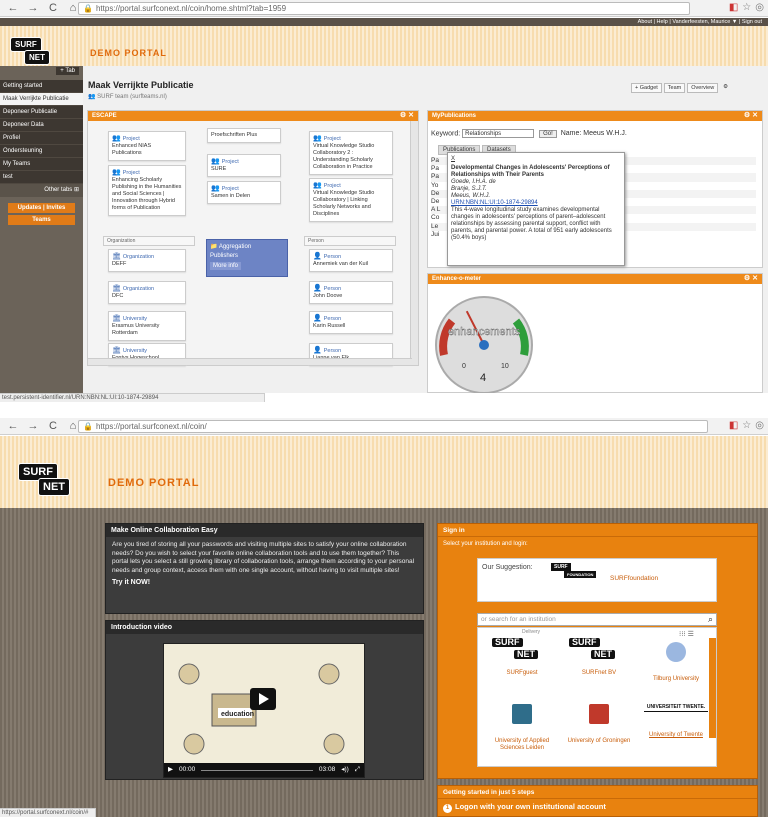  I want to click on institution-tile: Tilburg University, so click(676, 659).